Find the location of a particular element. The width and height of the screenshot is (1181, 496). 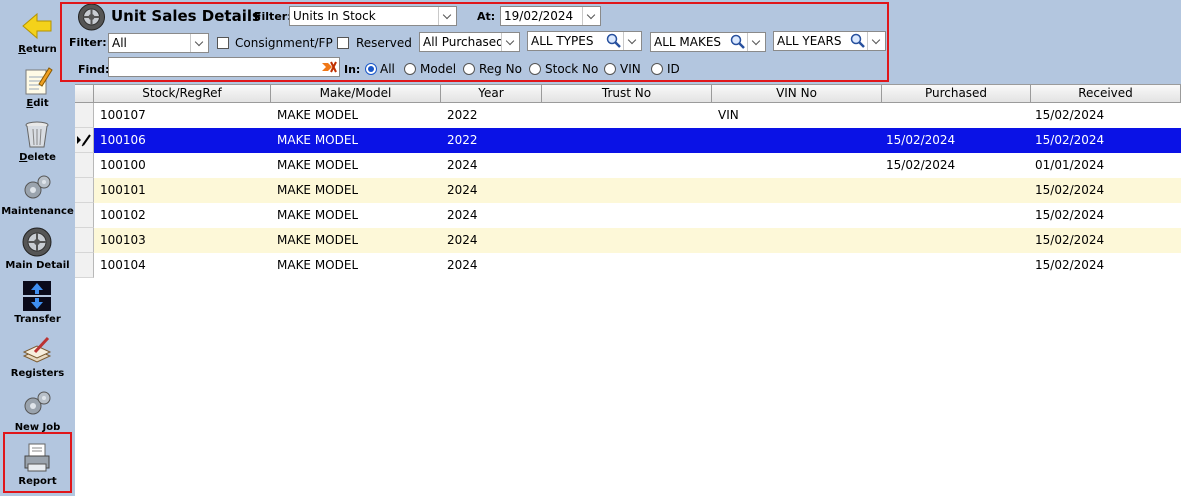

at-date-picker: 19/02/2024 is located at coordinates (550, 16).